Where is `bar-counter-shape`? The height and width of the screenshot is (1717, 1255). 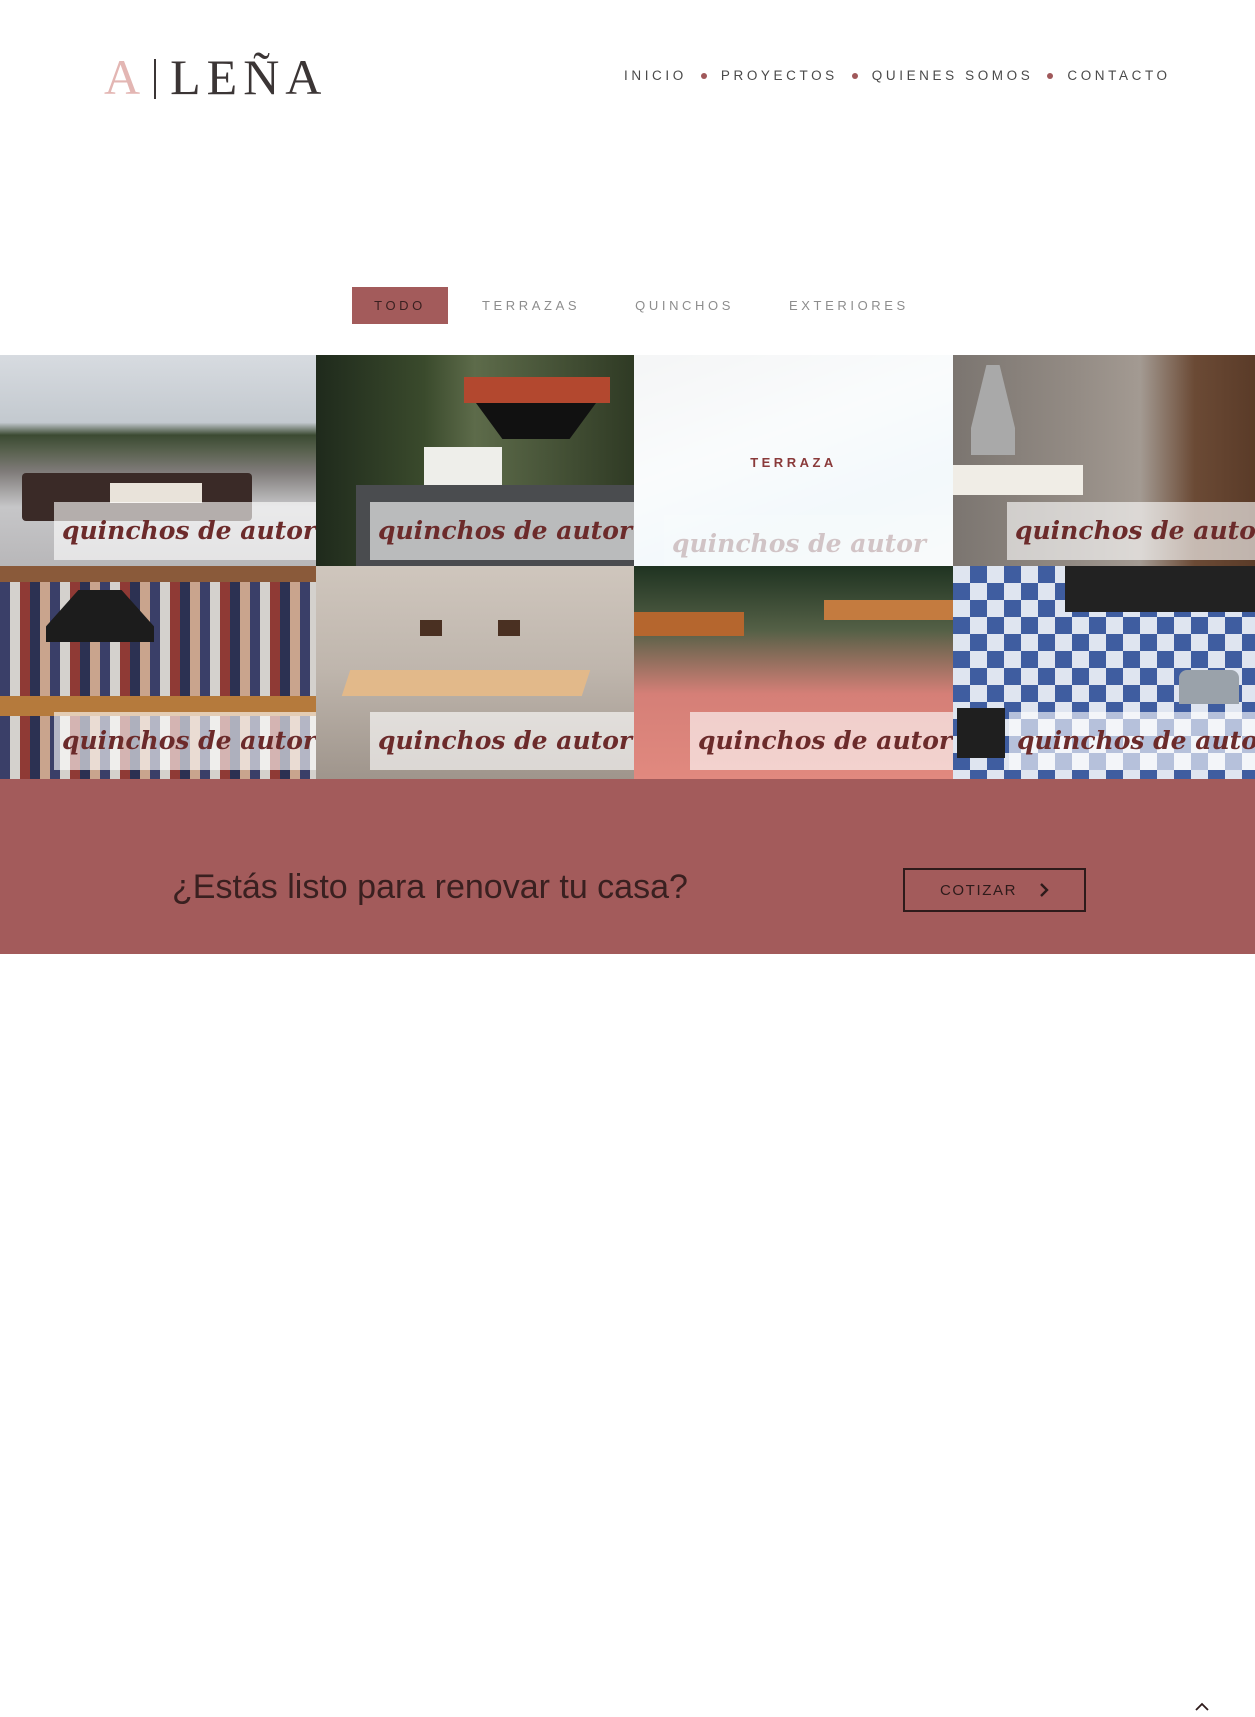 bar-counter-shape is located at coordinates (1018, 480).